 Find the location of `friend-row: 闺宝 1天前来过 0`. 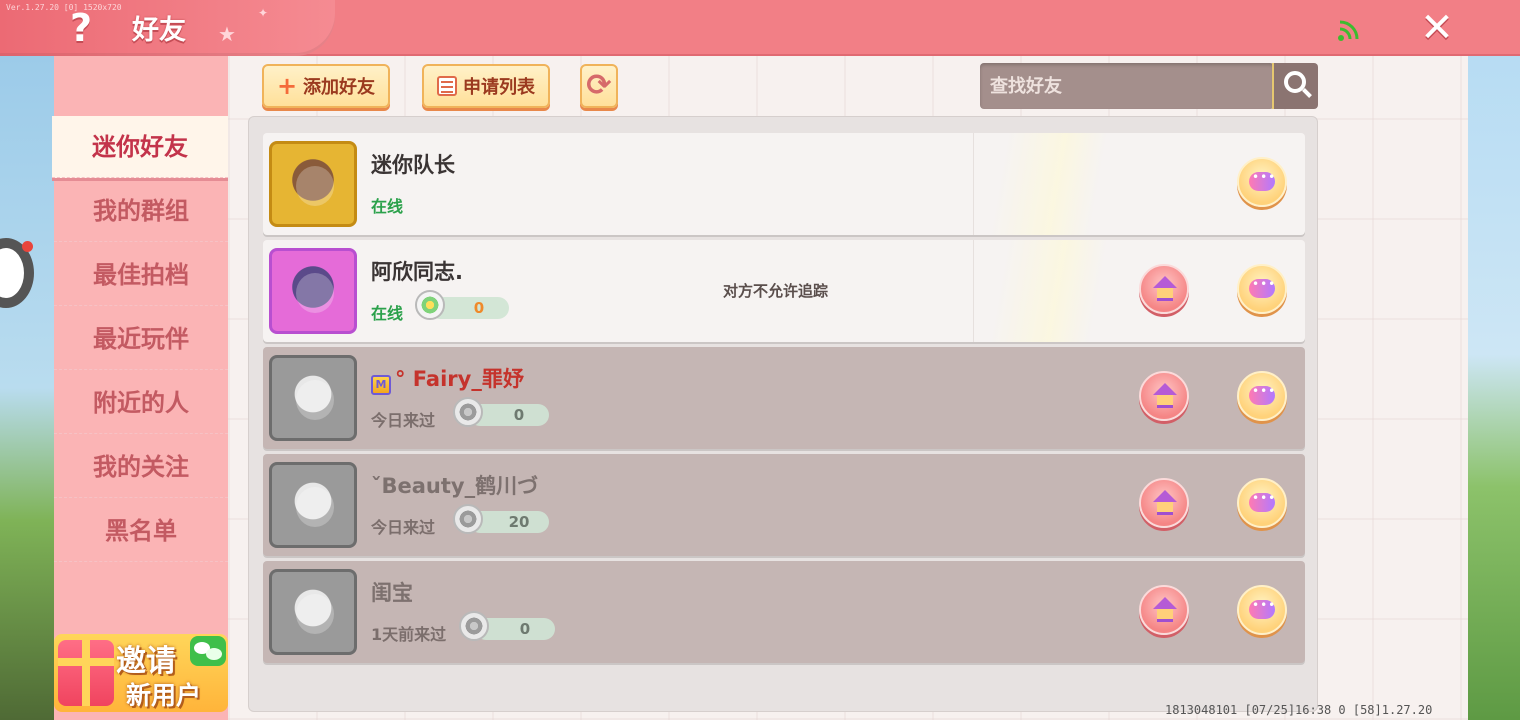

friend-row: 闺宝 1天前来过 0 is located at coordinates (784, 612).